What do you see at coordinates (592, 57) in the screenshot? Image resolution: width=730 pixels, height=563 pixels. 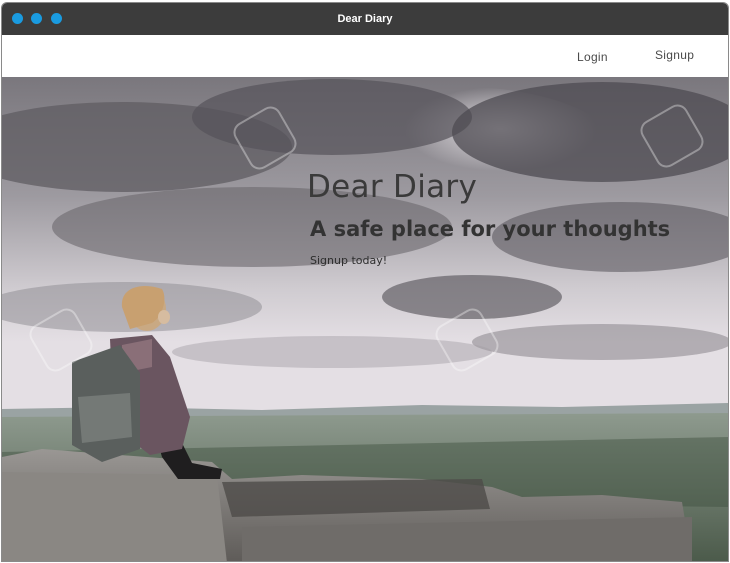 I see `login-link: Login` at bounding box center [592, 57].